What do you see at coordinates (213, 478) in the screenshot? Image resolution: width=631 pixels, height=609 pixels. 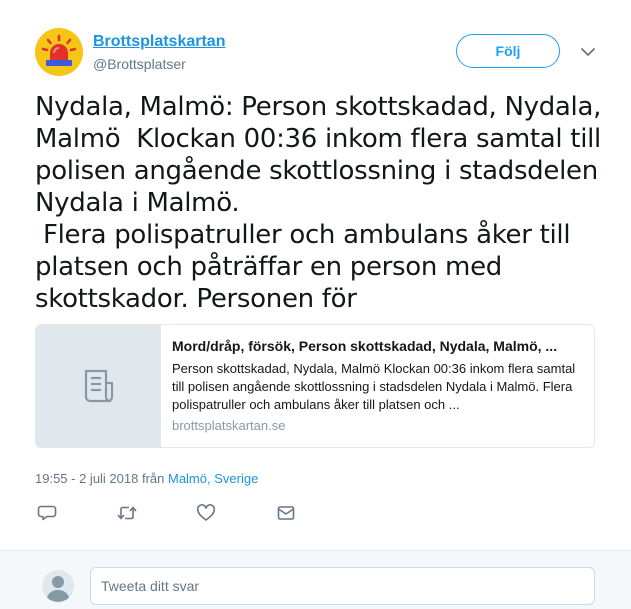 I see `tweet-location-link: Malmö, Sverige` at bounding box center [213, 478].